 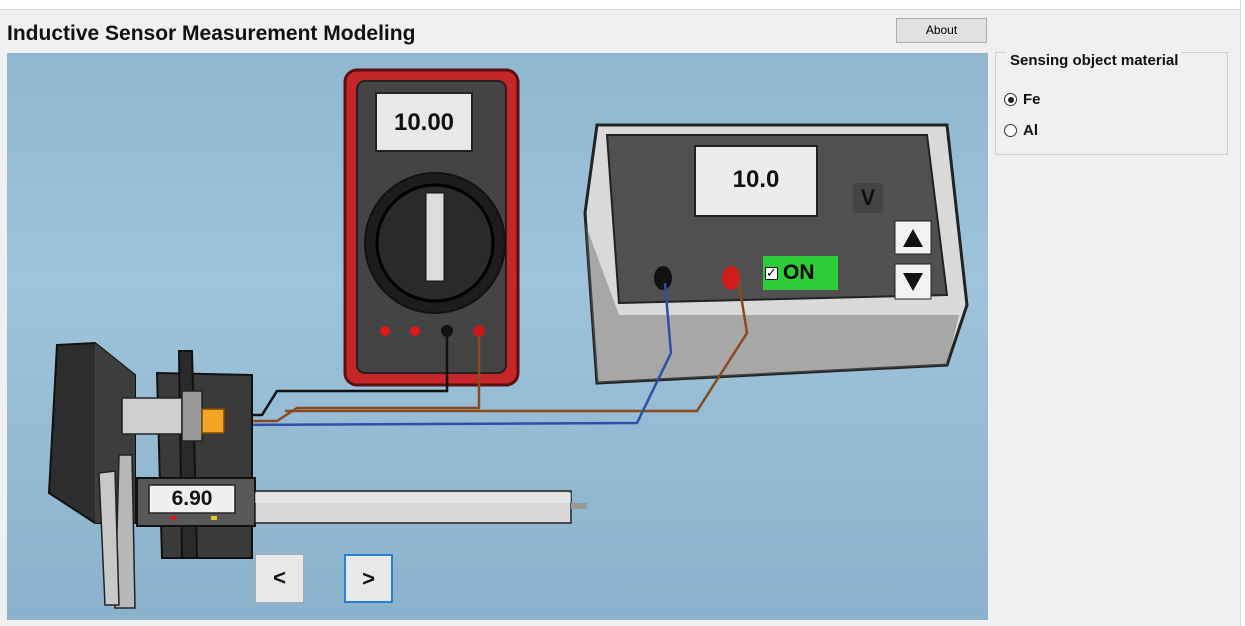 I want to click on about-button: About, so click(x=941, y=30).